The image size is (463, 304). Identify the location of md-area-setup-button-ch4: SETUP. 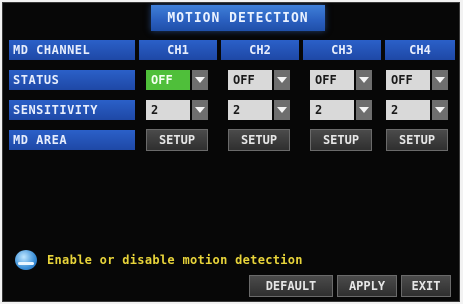
(417, 140).